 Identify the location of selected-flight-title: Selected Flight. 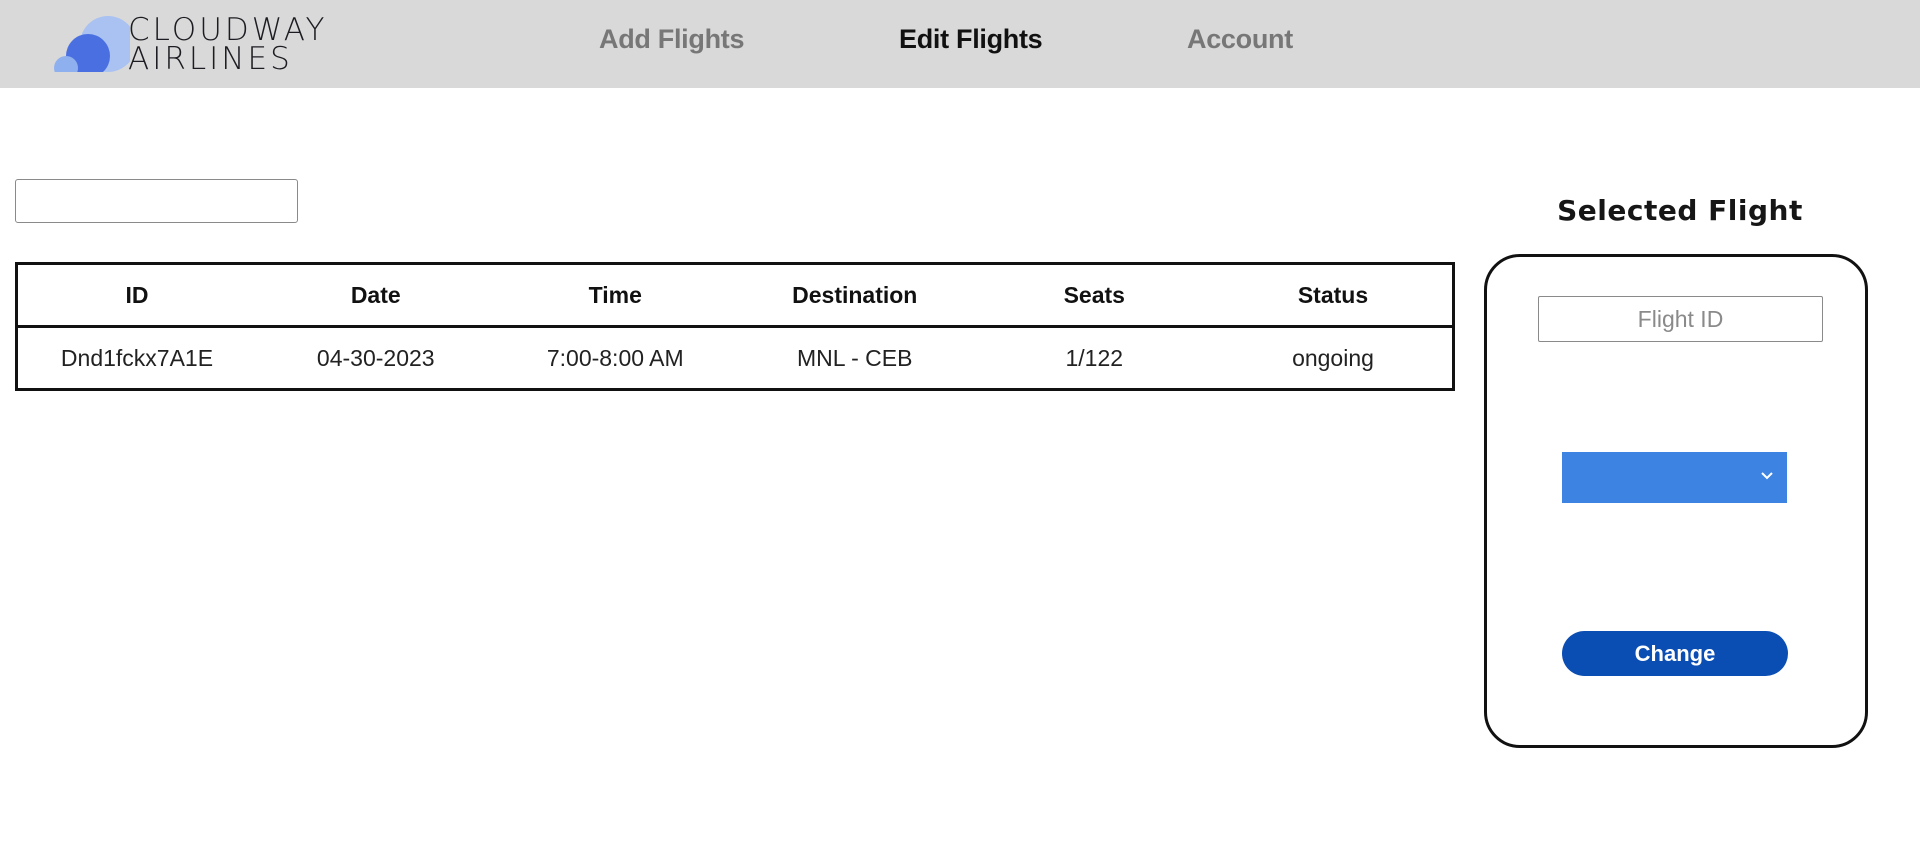
(1680, 210).